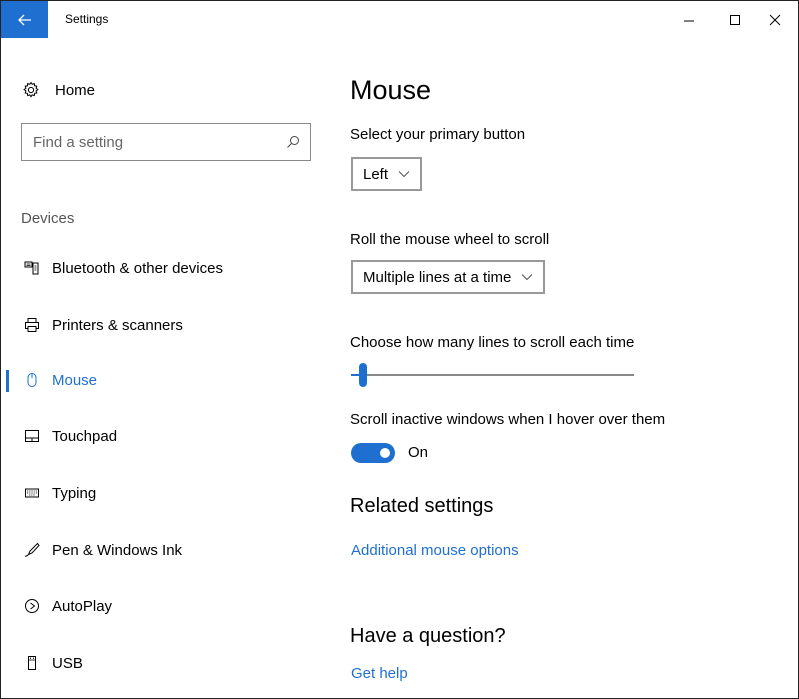 The width and height of the screenshot is (799, 699). What do you see at coordinates (32, 268) in the screenshot?
I see `bluetooth-devices-icon` at bounding box center [32, 268].